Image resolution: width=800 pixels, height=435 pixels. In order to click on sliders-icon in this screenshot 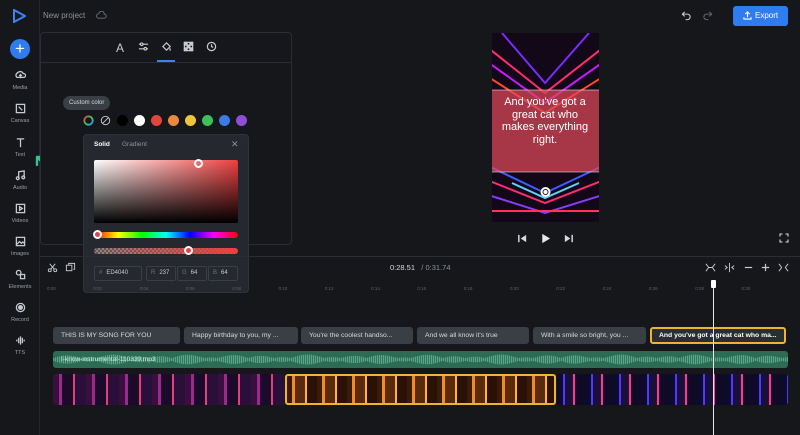, I will do `click(143, 46)`.